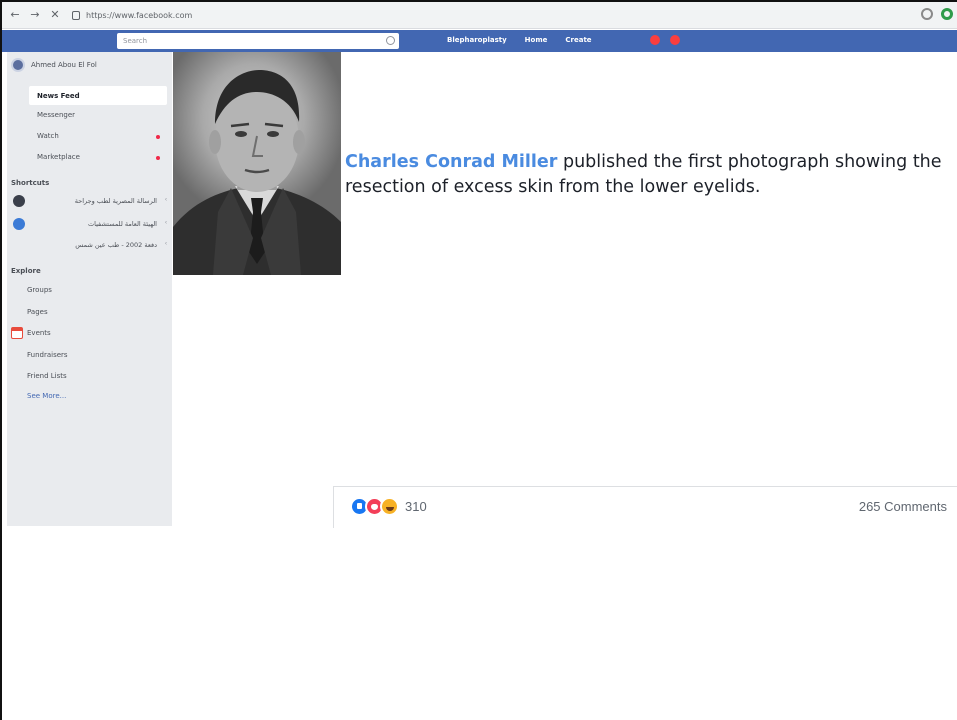 The width and height of the screenshot is (957, 720). I want to click on back-icon: ←, so click(15, 15).